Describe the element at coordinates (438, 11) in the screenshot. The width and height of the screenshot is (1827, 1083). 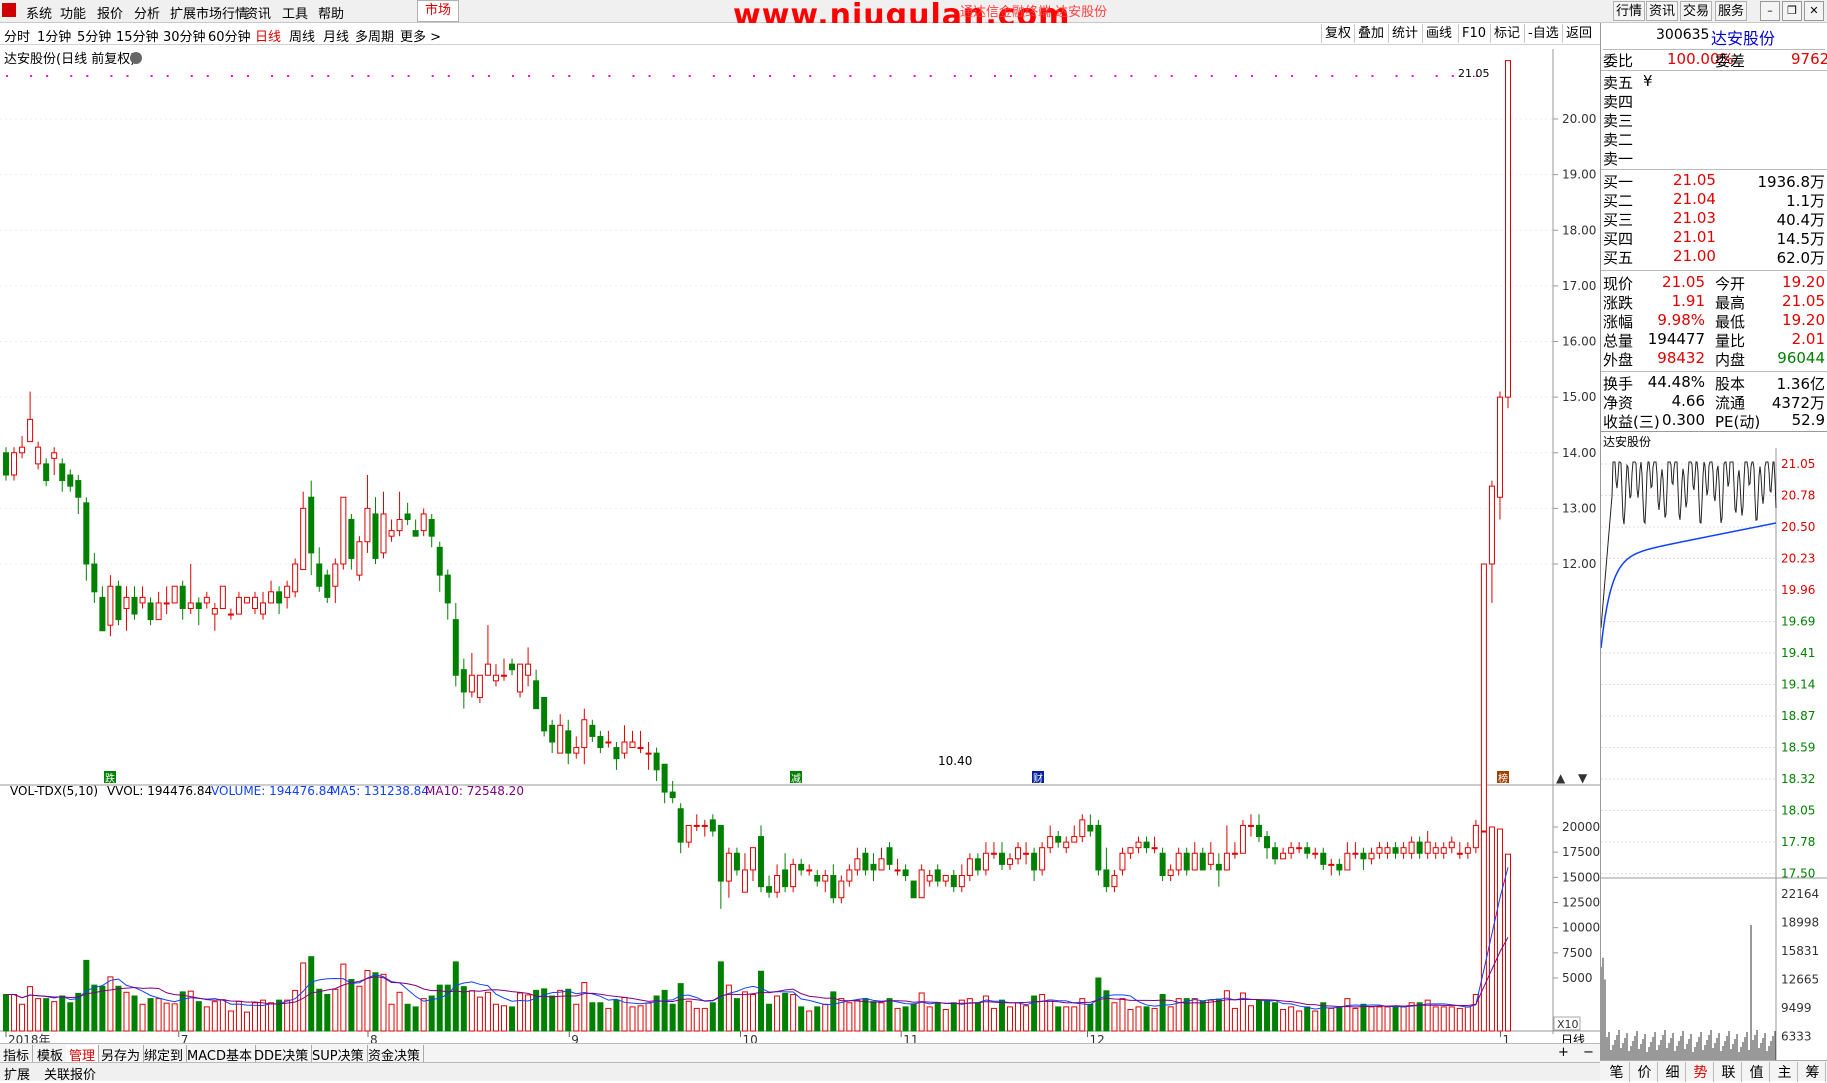
I see `market-tab: 市场` at that location.